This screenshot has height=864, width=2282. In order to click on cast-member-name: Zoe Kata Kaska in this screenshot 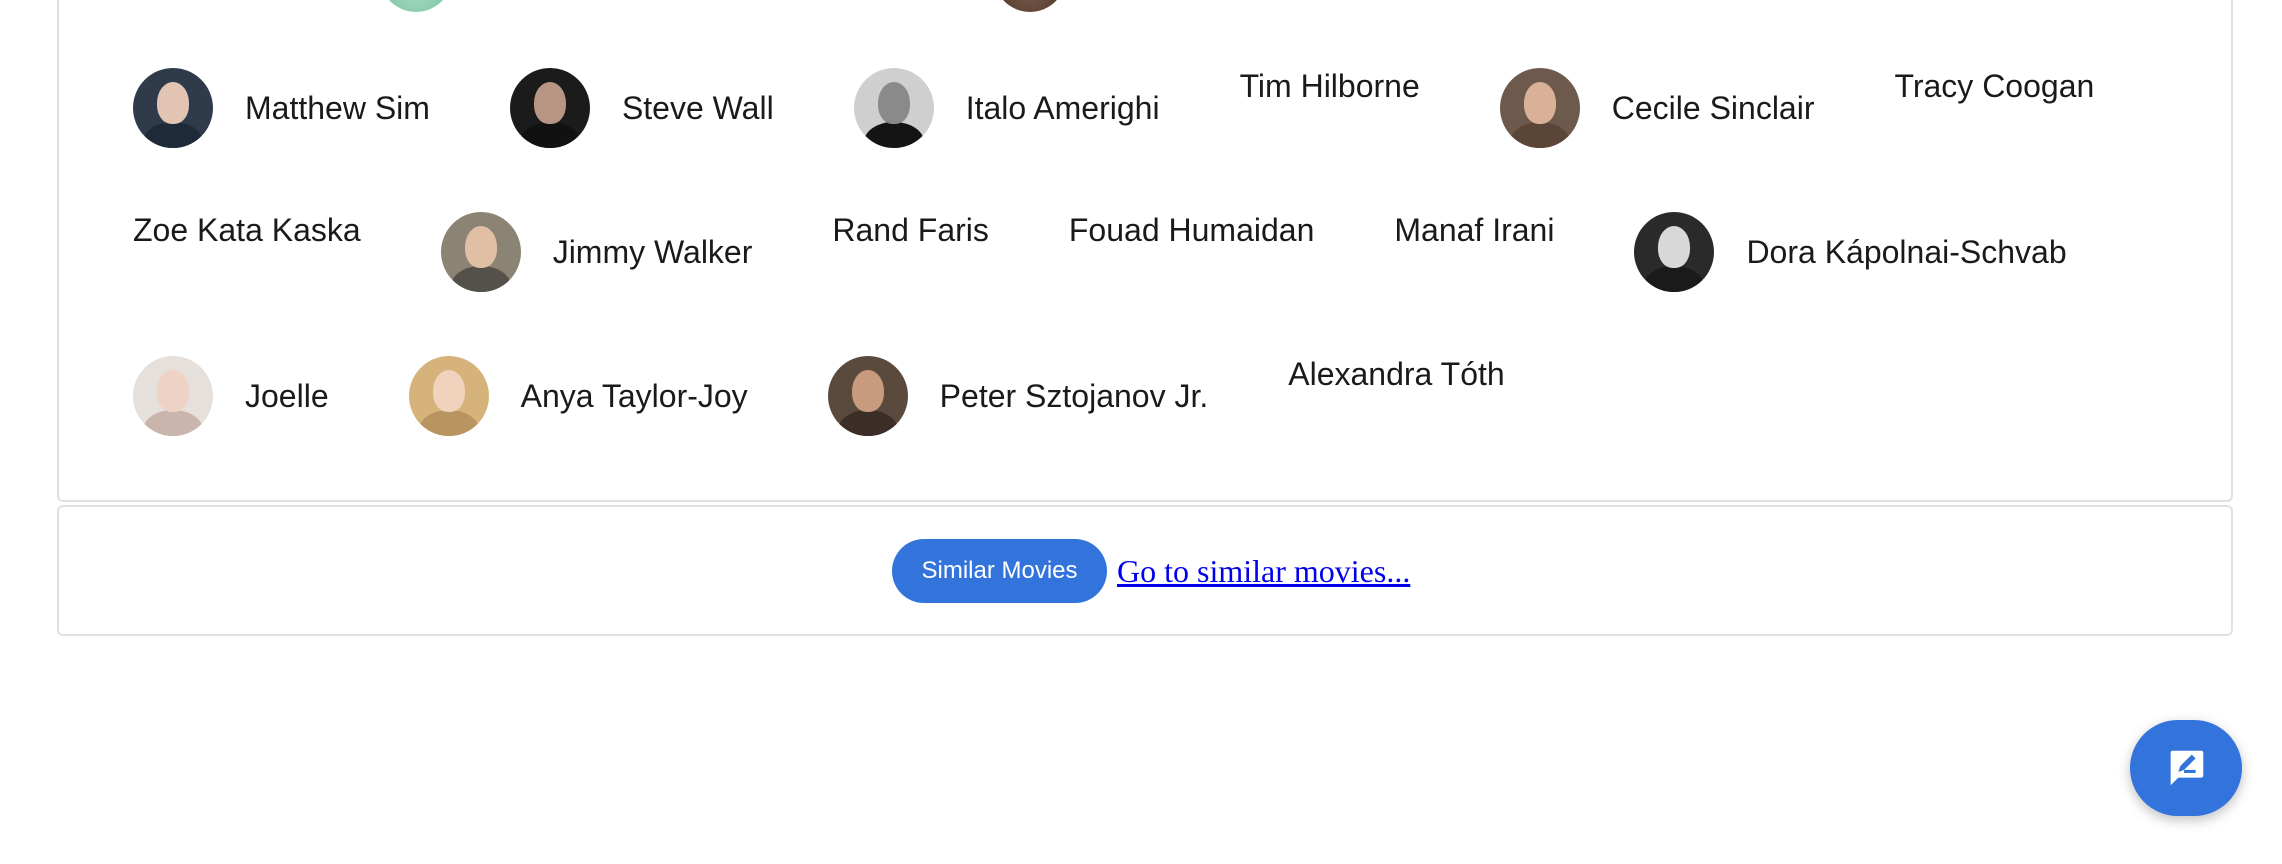, I will do `click(247, 230)`.